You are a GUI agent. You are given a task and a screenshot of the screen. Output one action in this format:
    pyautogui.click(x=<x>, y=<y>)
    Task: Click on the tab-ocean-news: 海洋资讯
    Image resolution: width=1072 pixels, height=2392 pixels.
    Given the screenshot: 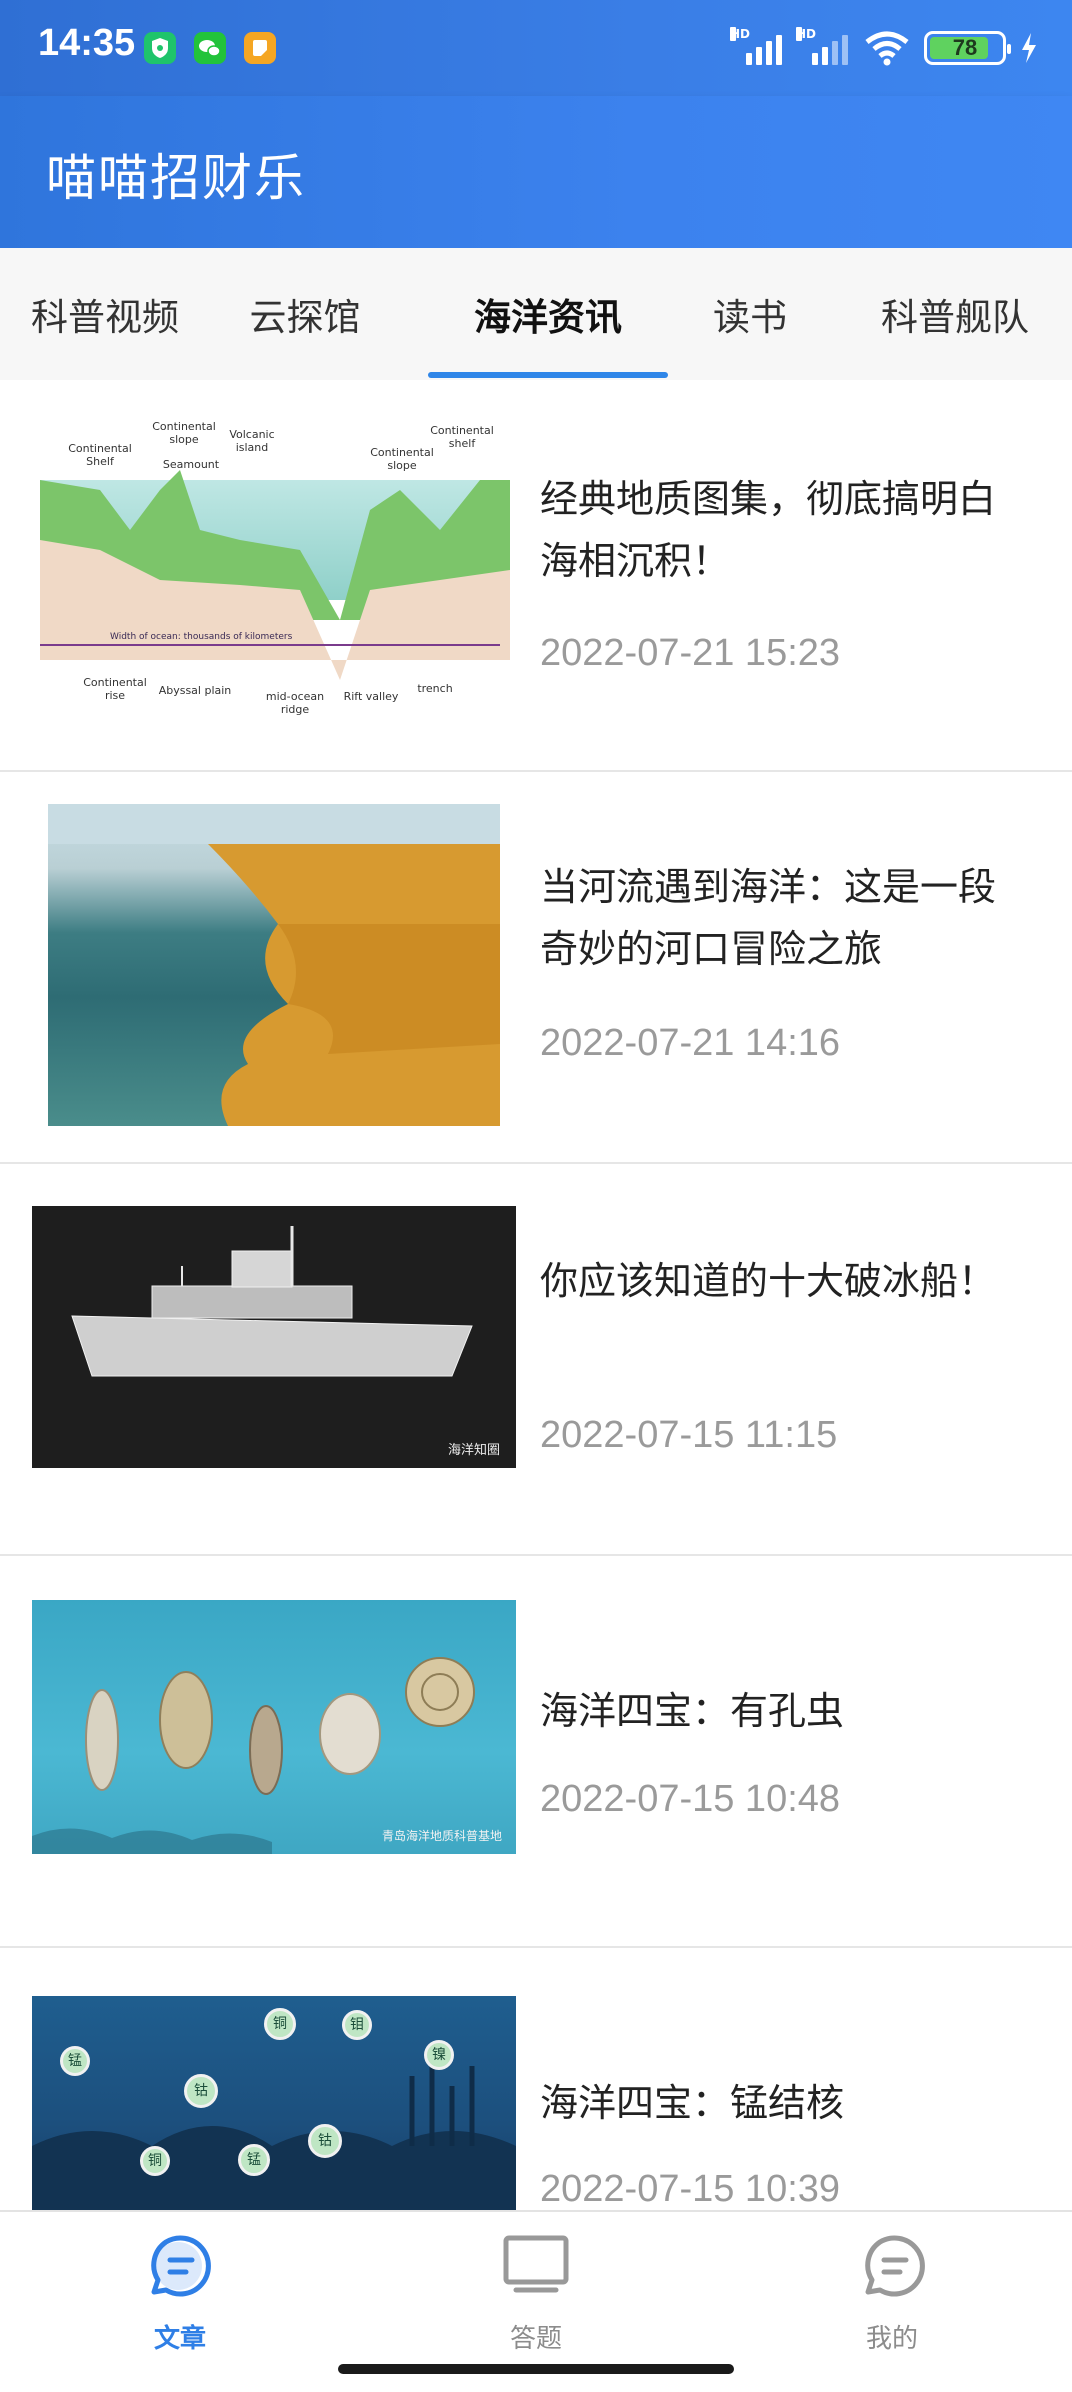 What is the action you would take?
    pyautogui.click(x=548, y=314)
    